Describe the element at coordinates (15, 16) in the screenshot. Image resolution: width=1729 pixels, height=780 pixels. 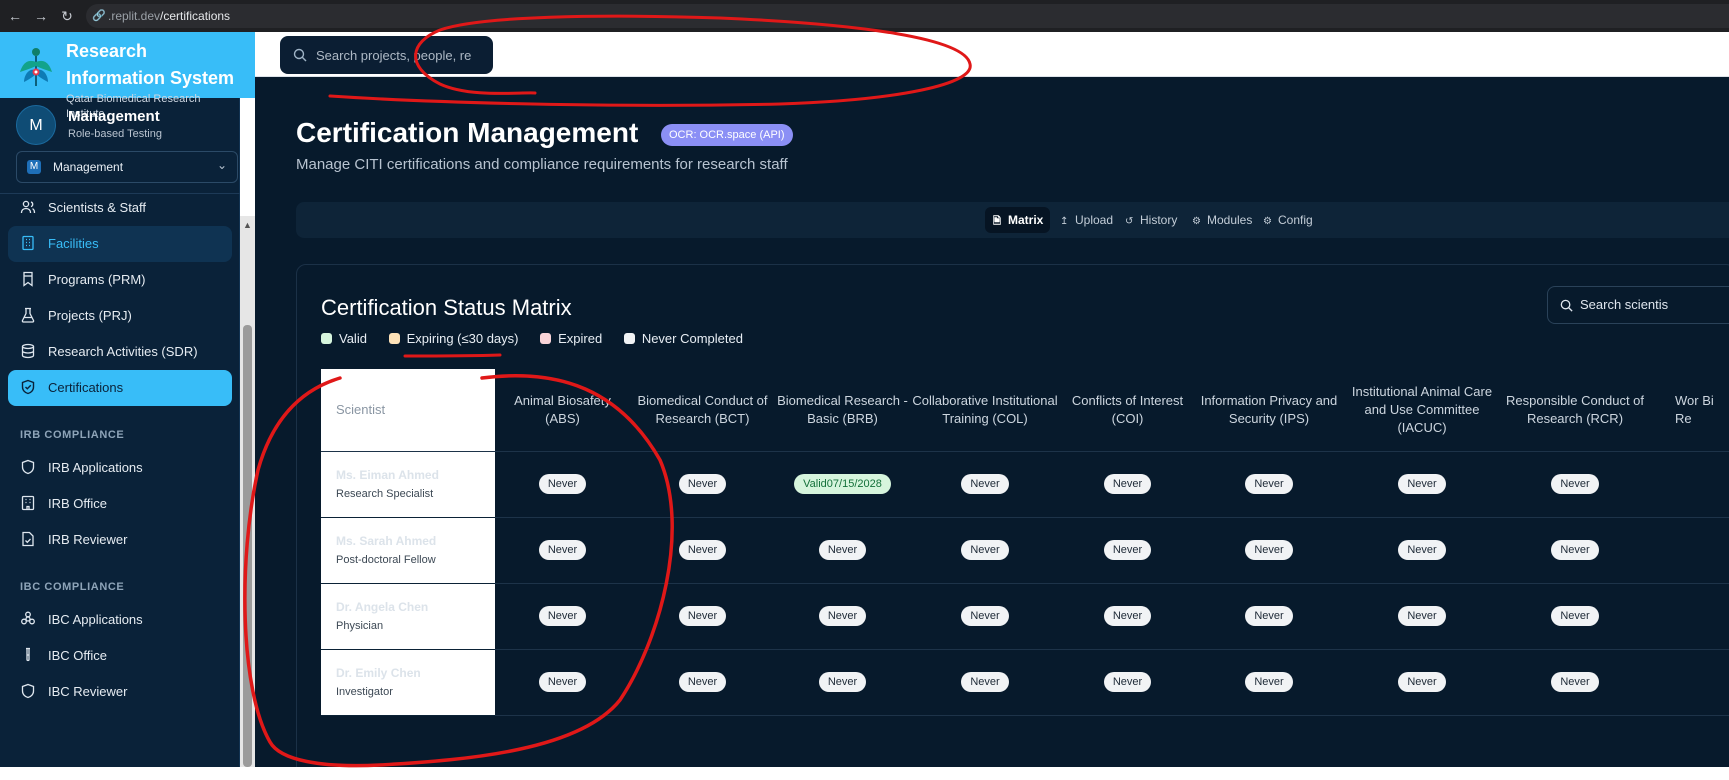
I see `back-icon: ←` at that location.